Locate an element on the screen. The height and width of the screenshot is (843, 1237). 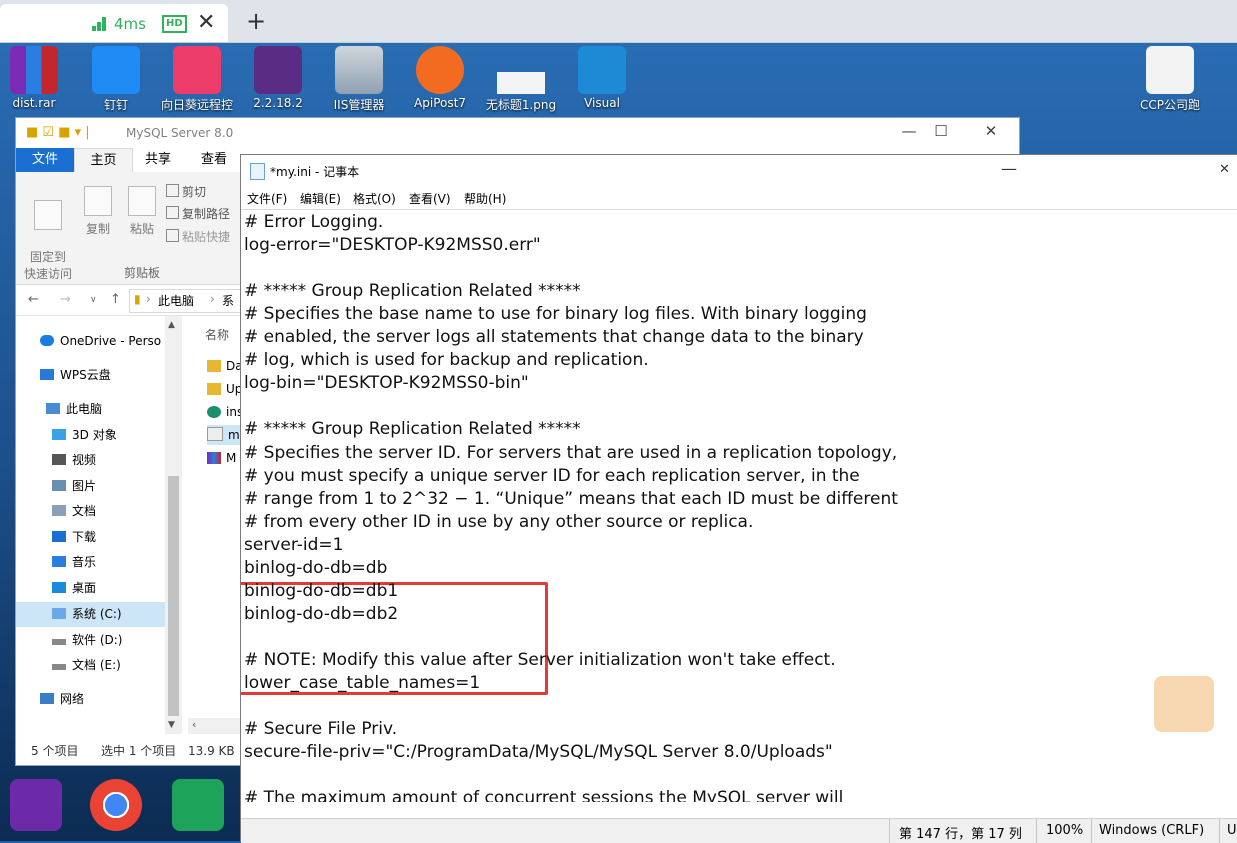
desktop-icon-apipost: ApiPost7 is located at coordinates (440, 78).